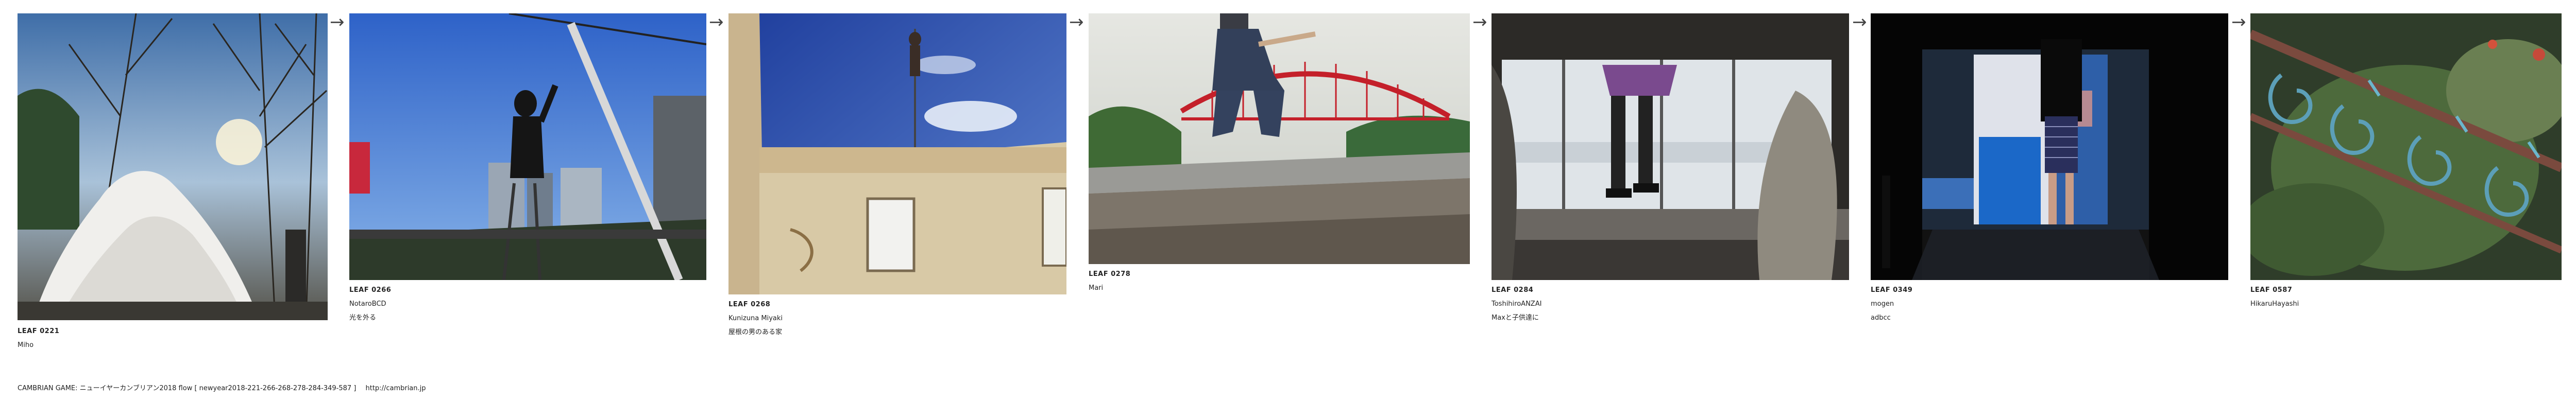 The image size is (2576, 401). What do you see at coordinates (1096, 288) in the screenshot?
I see `leaf-author: Mari` at bounding box center [1096, 288].